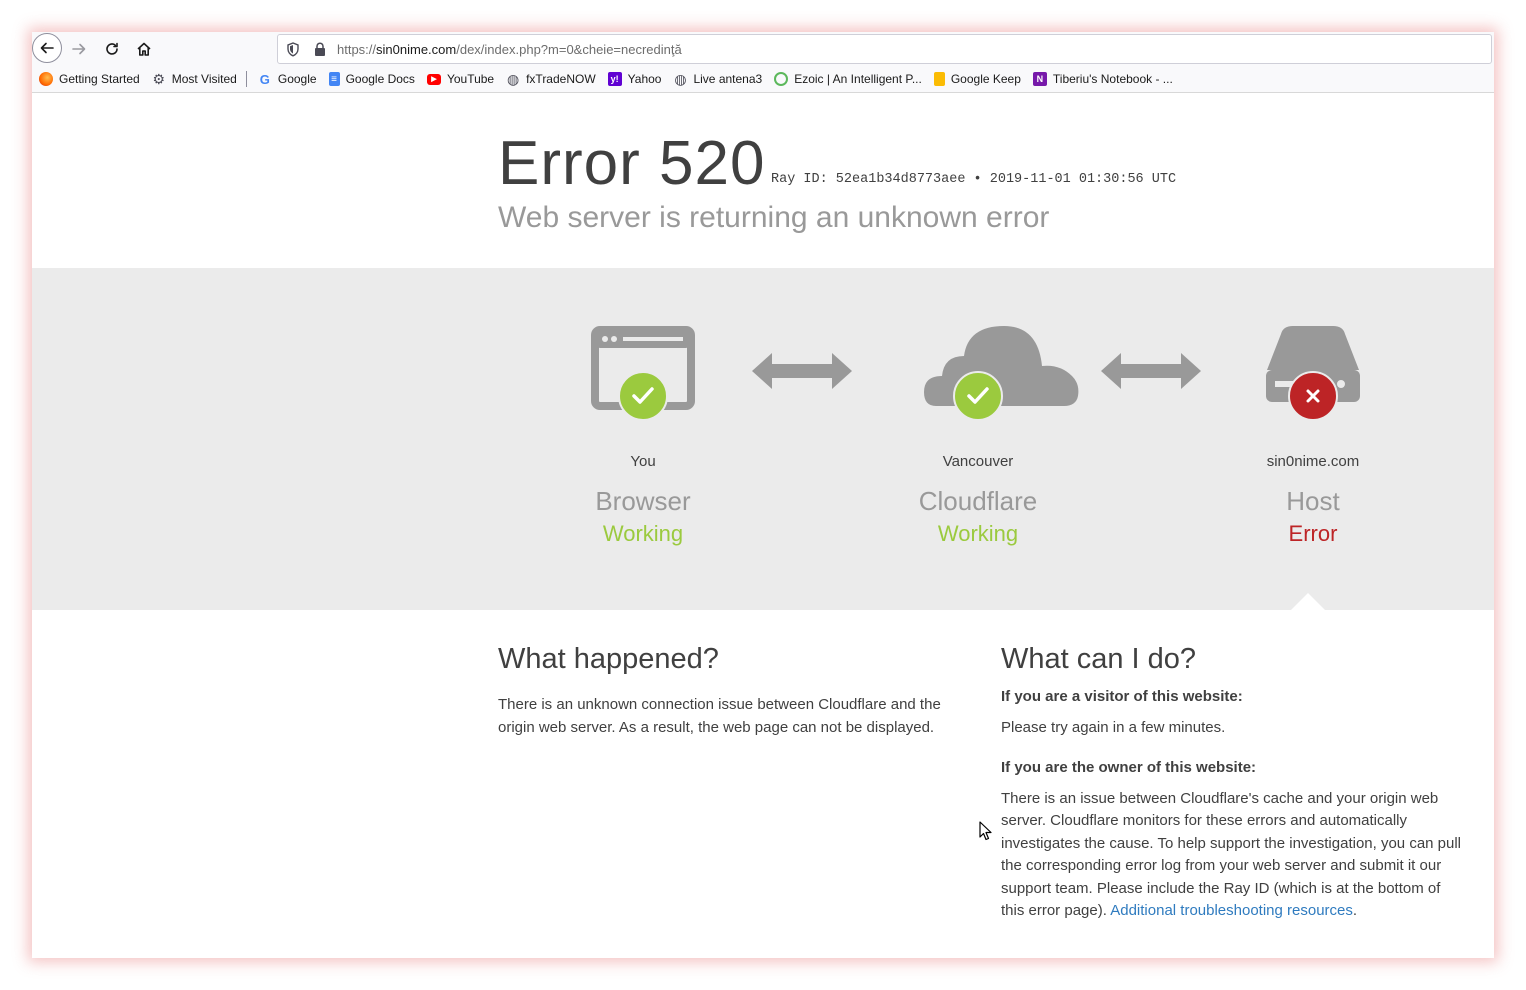 Image resolution: width=1526 pixels, height=990 pixels. I want to click on host-node: sin0nime.com Host Error, so click(1313, 439).